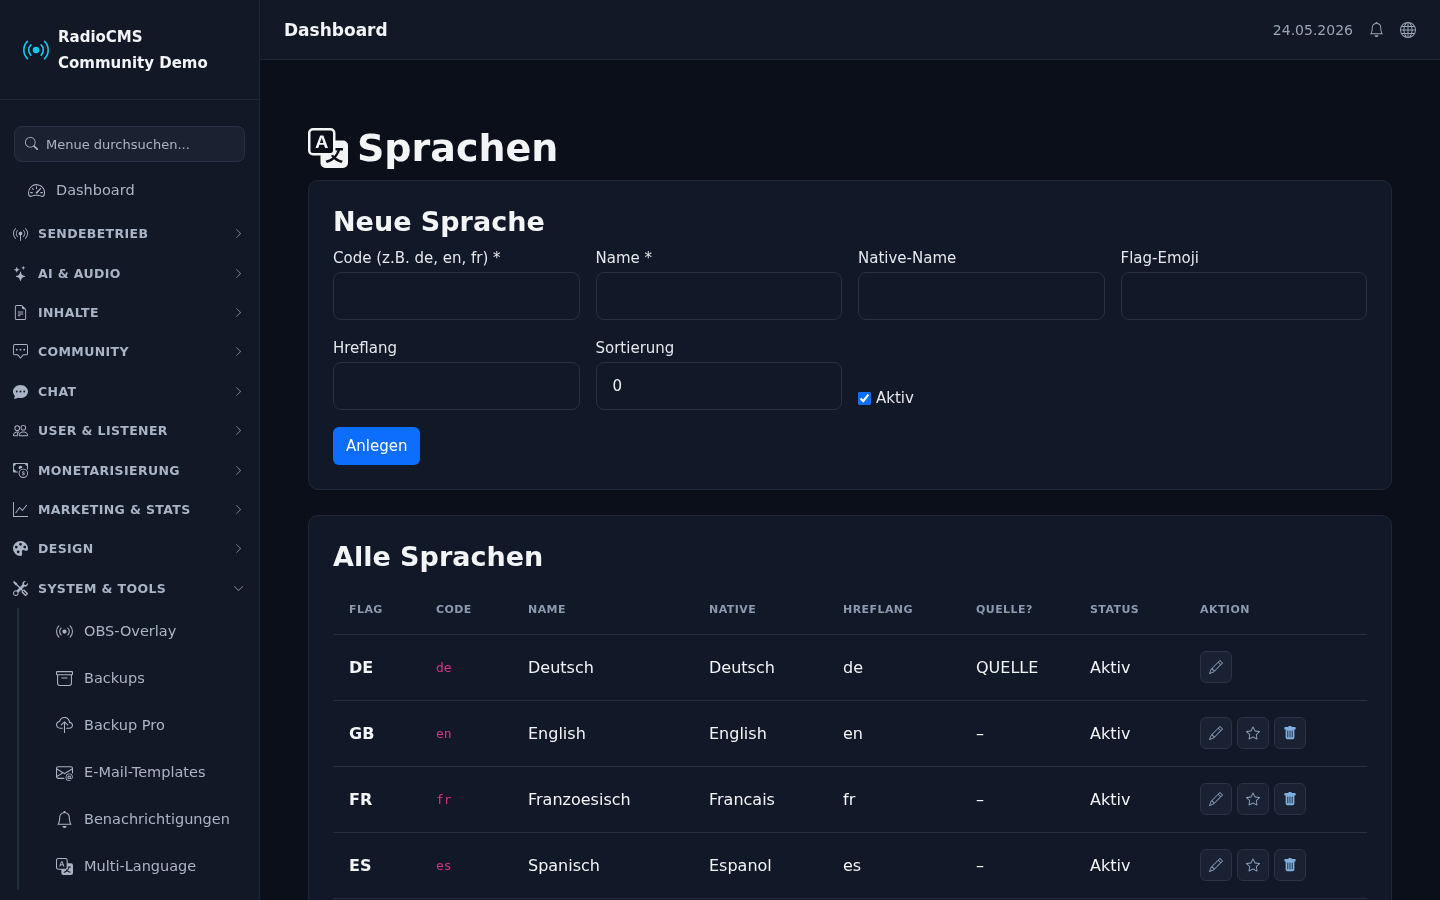 This screenshot has width=1440, height=900. I want to click on column-header: FLAG, so click(376, 610).